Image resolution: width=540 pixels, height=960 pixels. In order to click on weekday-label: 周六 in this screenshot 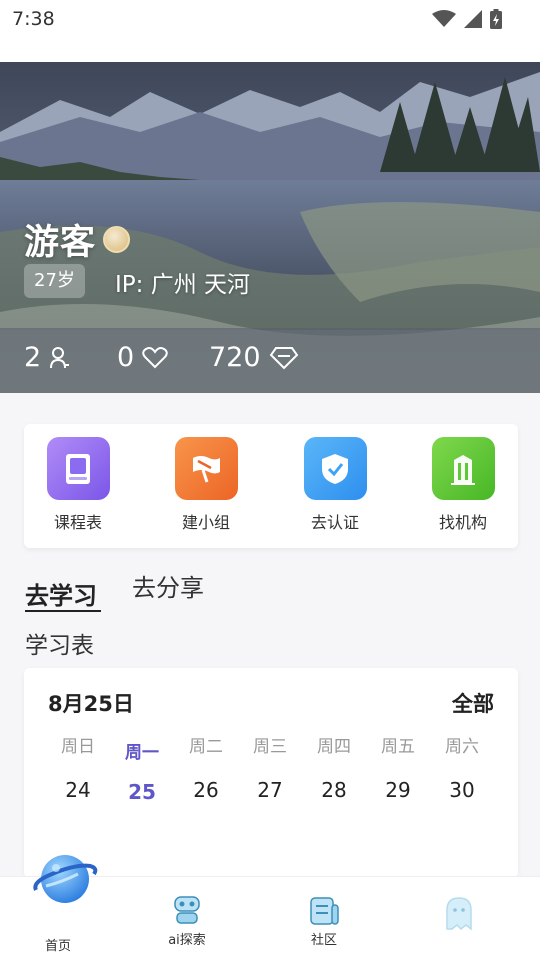, I will do `click(462, 747)`.